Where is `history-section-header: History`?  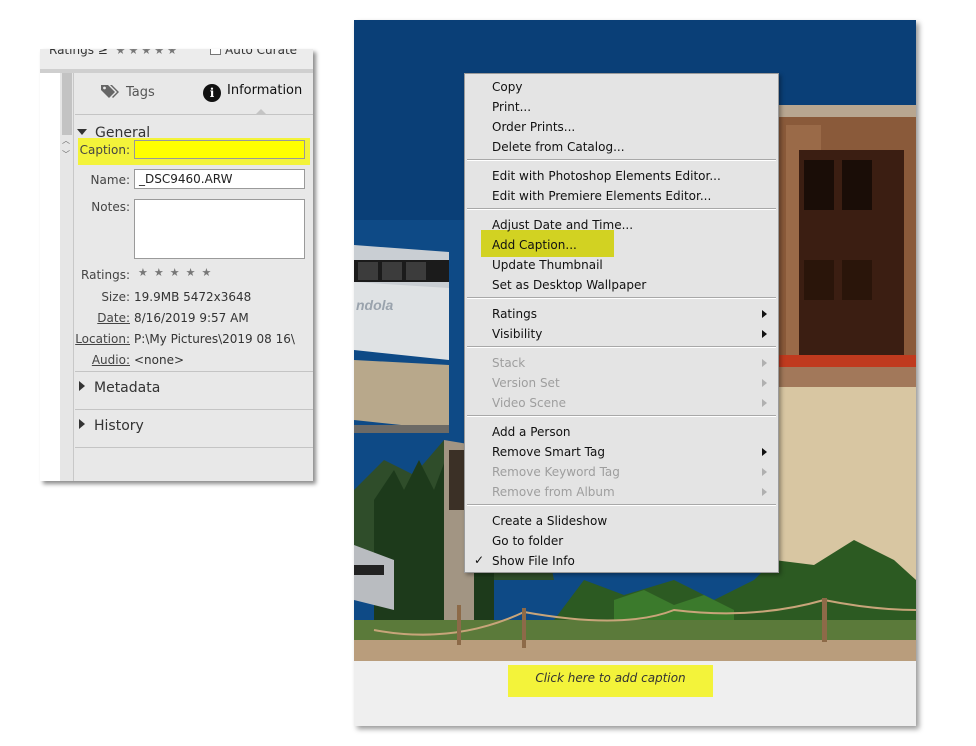 history-section-header: History is located at coordinates (109, 426).